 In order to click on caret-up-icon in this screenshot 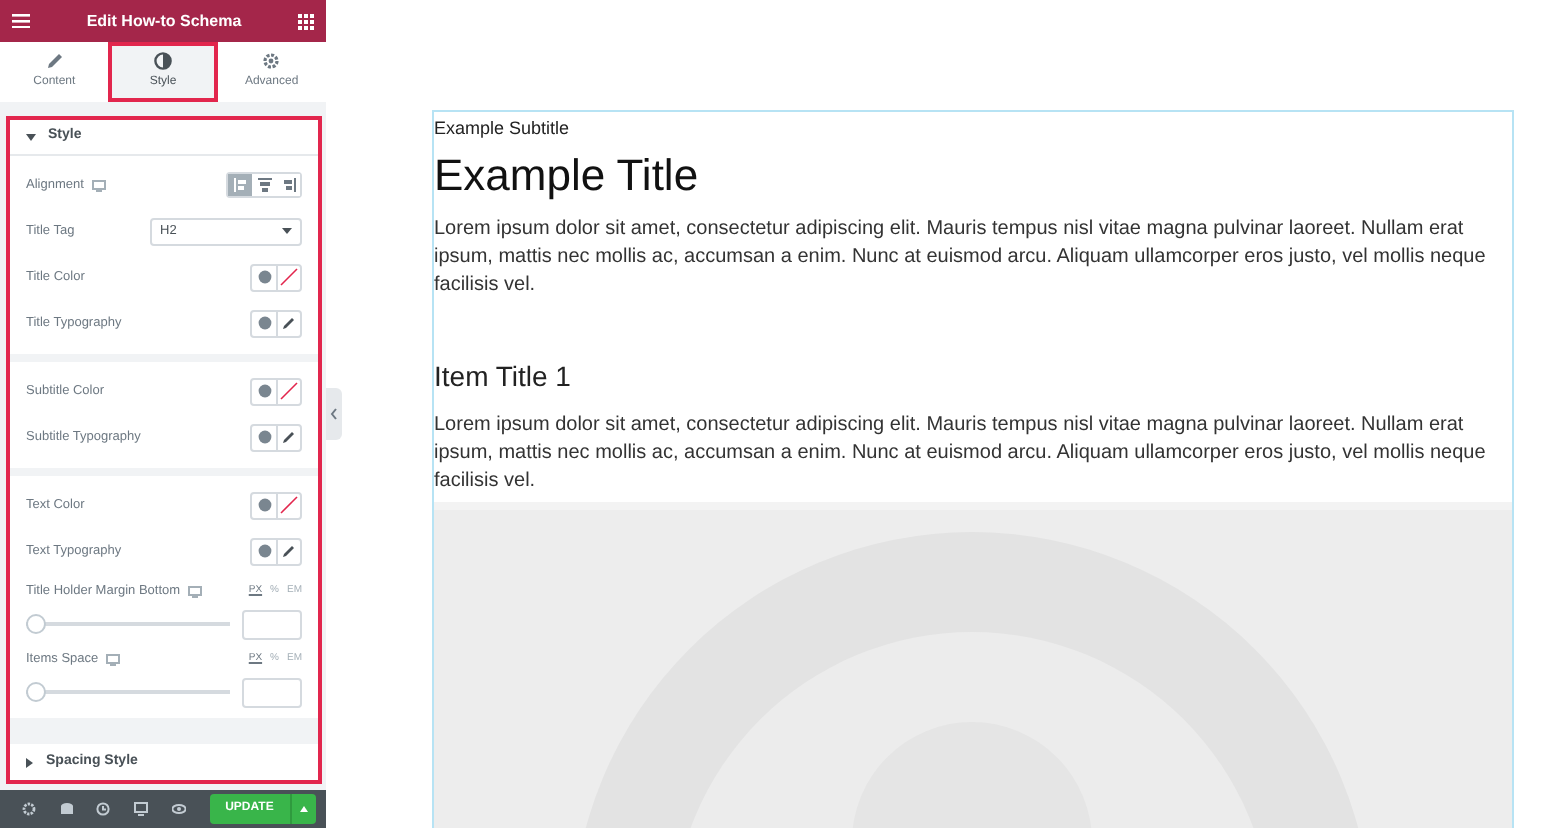, I will do `click(303, 809)`.